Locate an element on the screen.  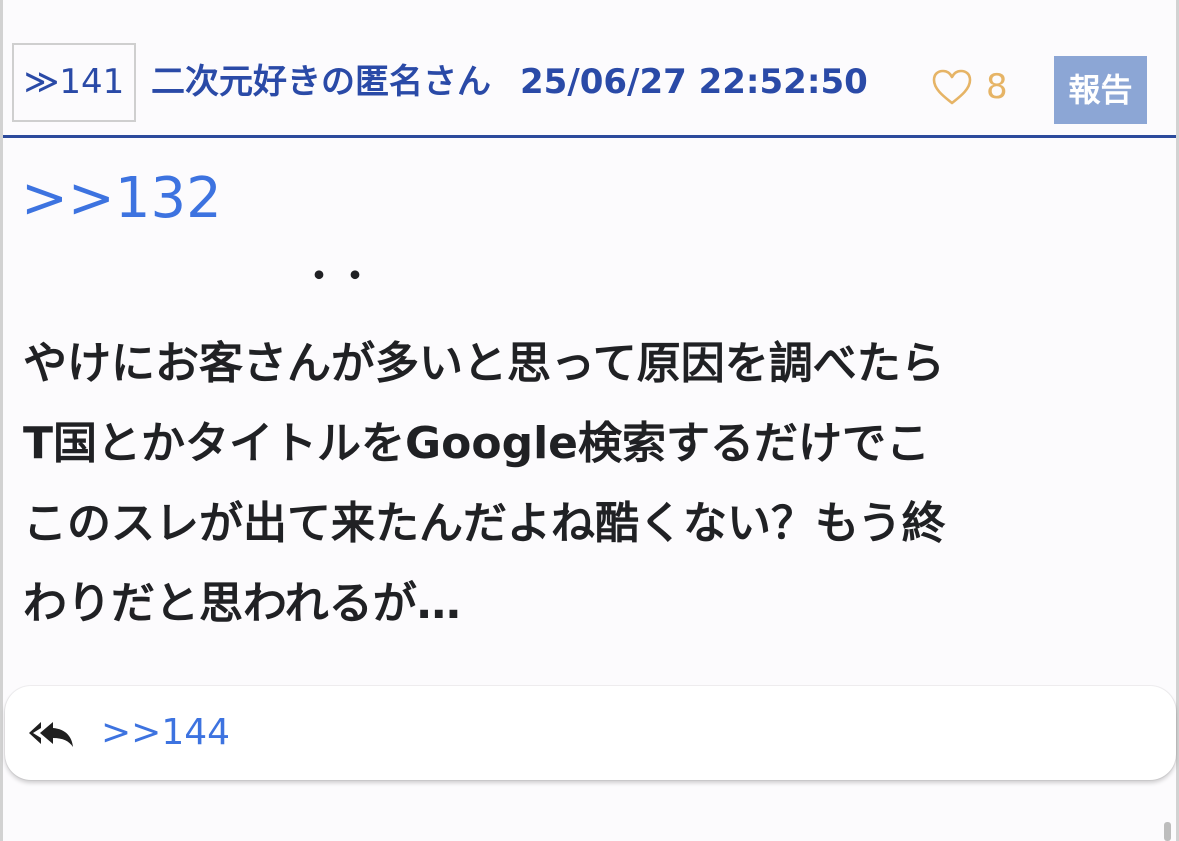
post-date: 25/06/27 22:52:50 is located at coordinates (694, 82).